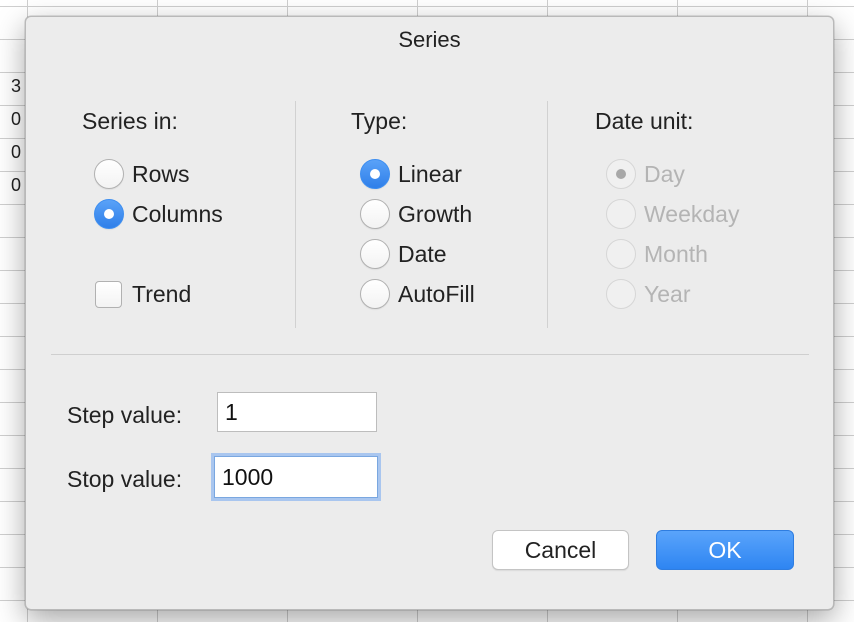 This screenshot has width=854, height=622. I want to click on stop-value-input, so click(296, 477).